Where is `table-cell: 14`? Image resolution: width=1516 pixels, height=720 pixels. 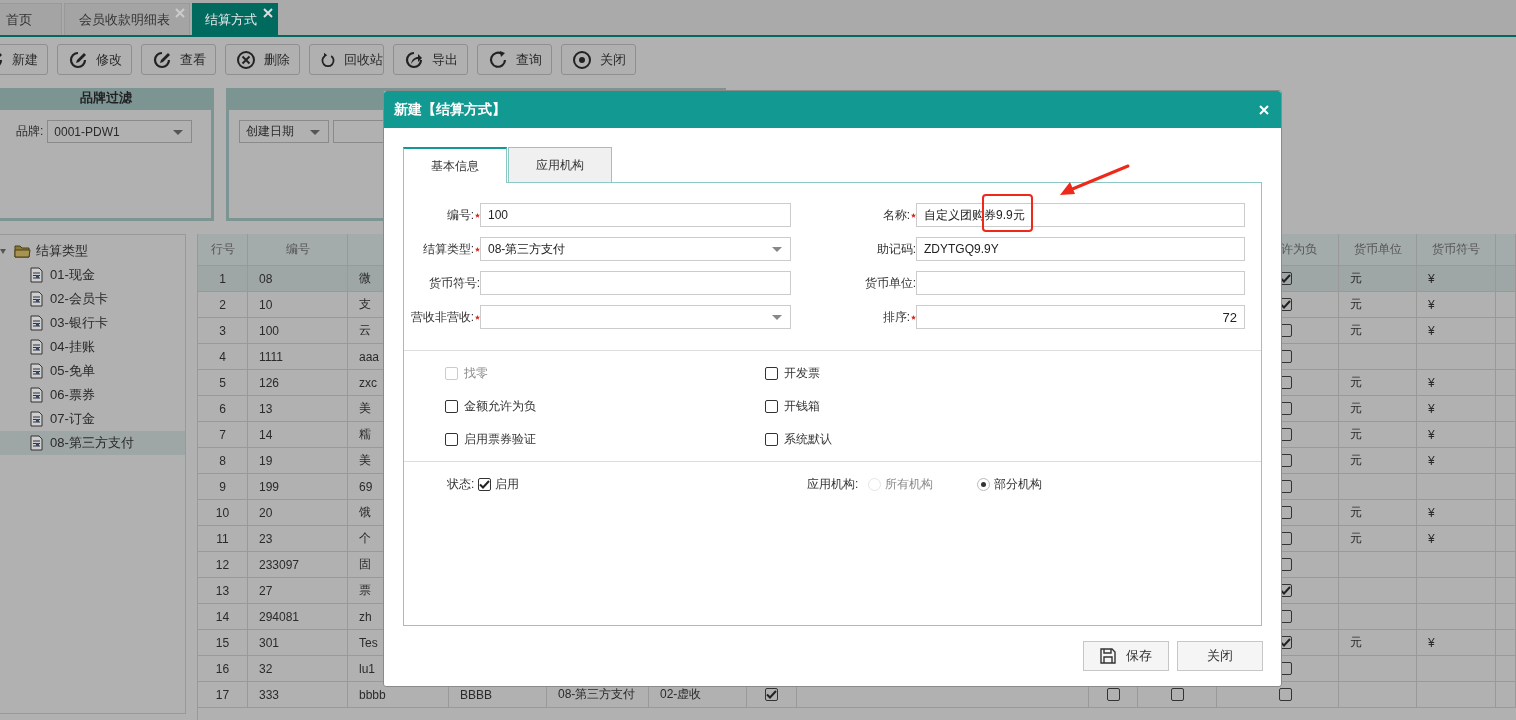
table-cell: 14 is located at coordinates (298, 434).